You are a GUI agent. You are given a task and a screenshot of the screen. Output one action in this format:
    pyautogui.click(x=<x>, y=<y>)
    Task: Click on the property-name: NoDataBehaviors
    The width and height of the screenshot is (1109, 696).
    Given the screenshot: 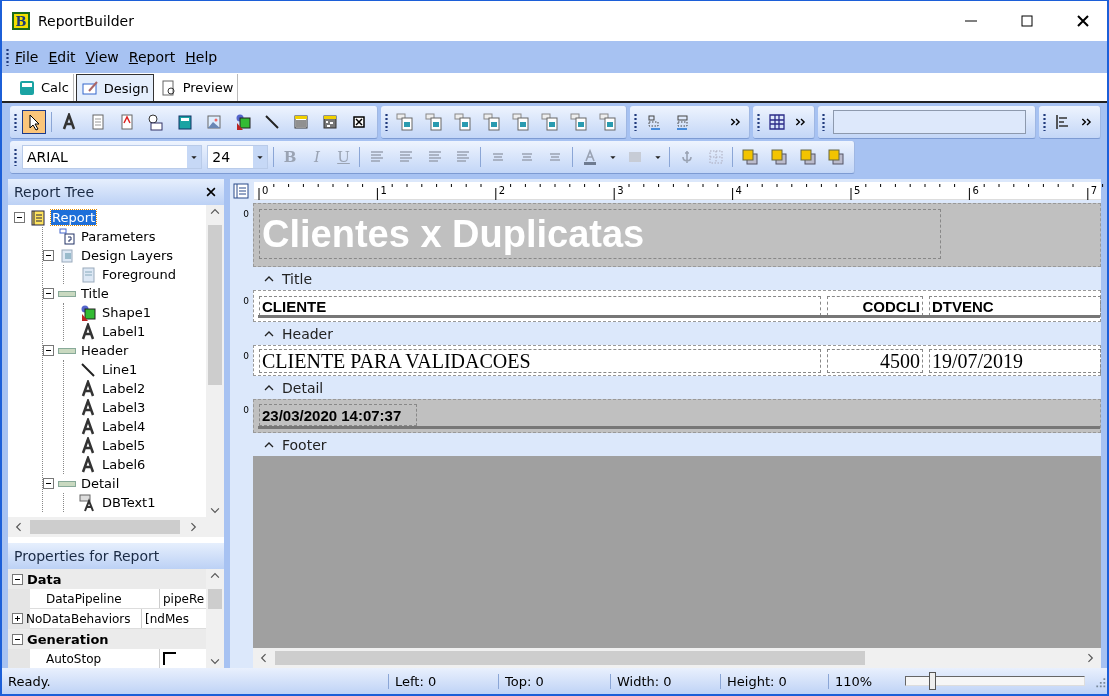 What is the action you would take?
    pyautogui.click(x=77, y=618)
    